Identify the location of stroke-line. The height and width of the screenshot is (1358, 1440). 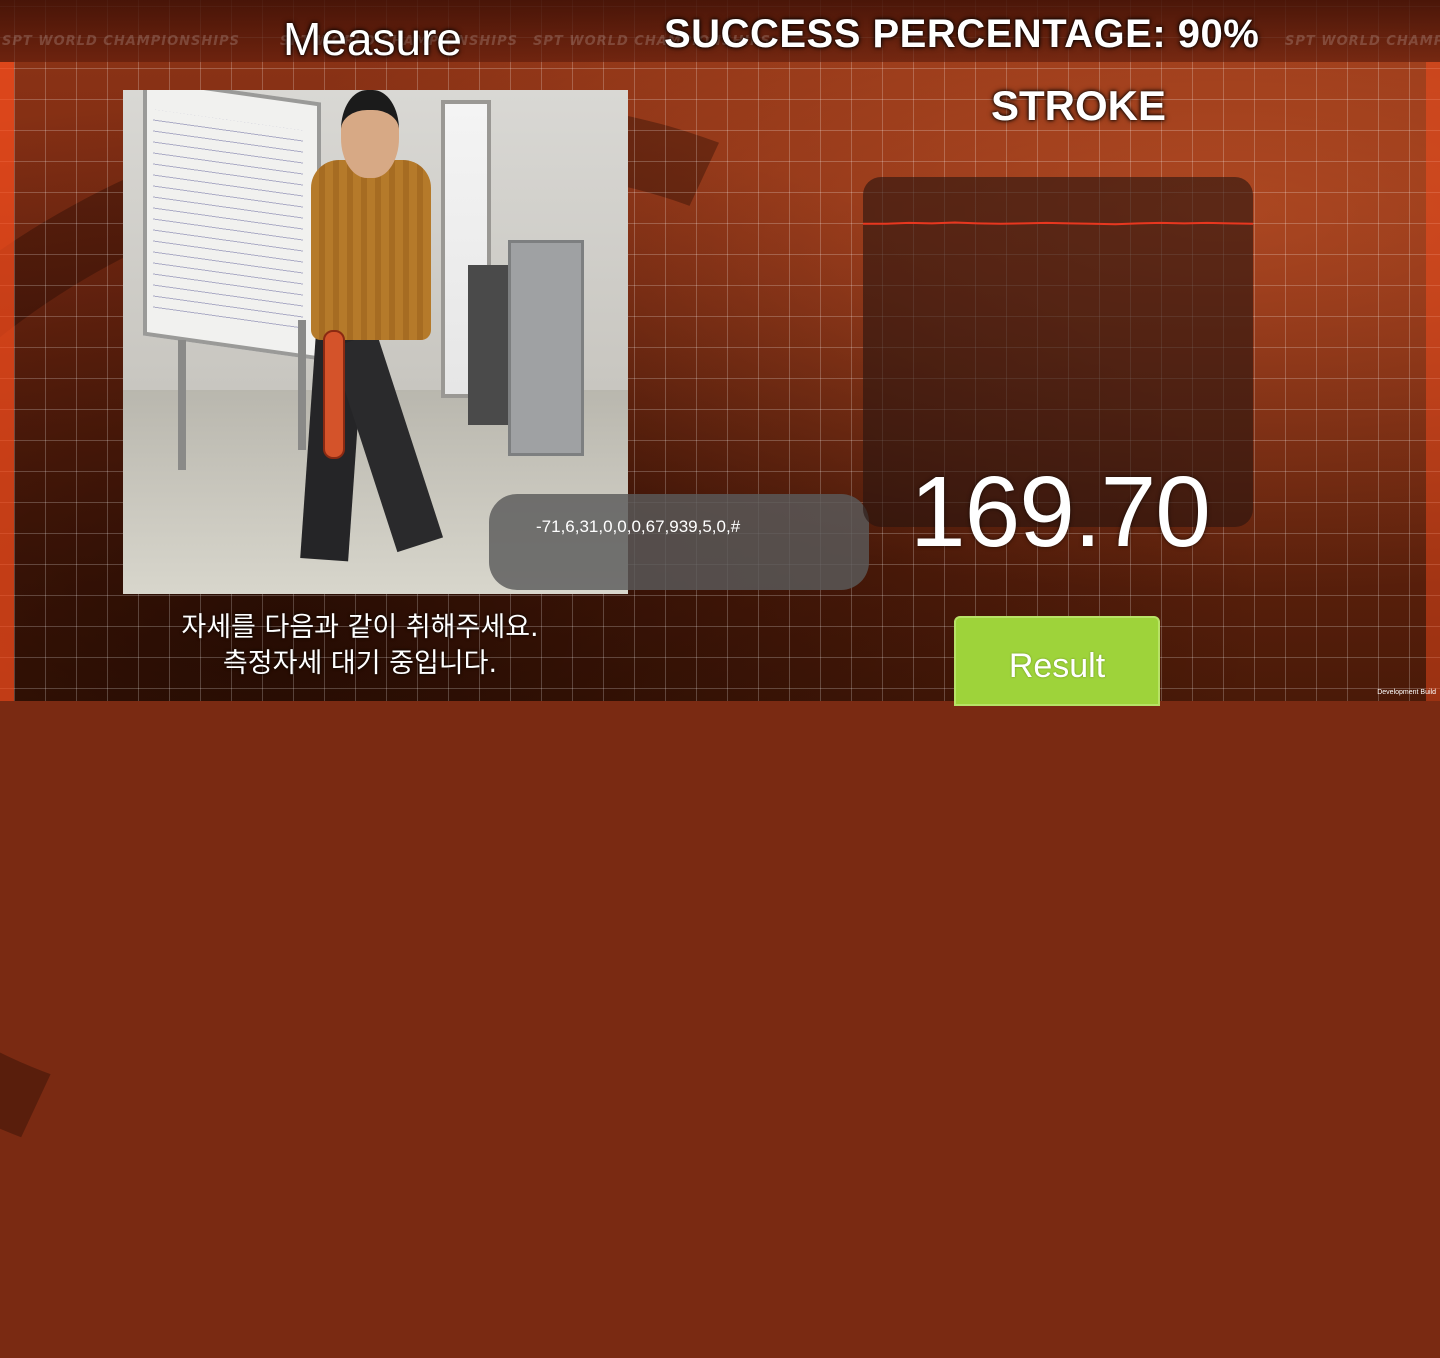
(1058, 223).